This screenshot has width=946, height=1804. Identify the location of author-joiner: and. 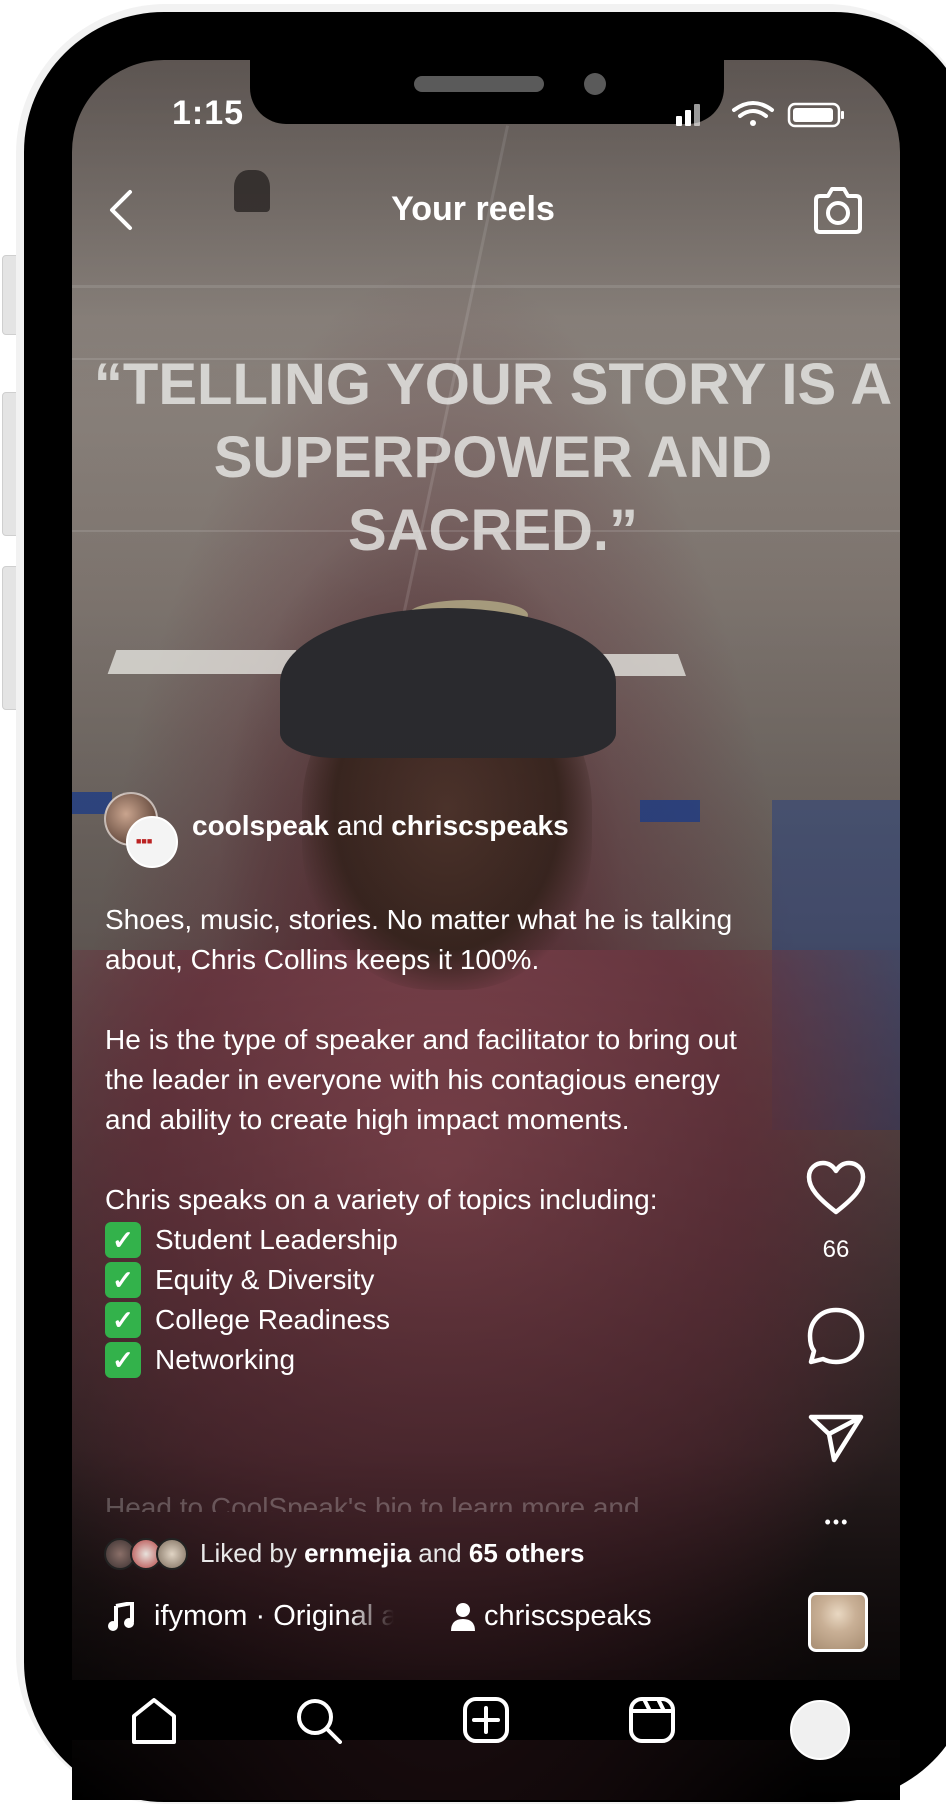
(360, 825).